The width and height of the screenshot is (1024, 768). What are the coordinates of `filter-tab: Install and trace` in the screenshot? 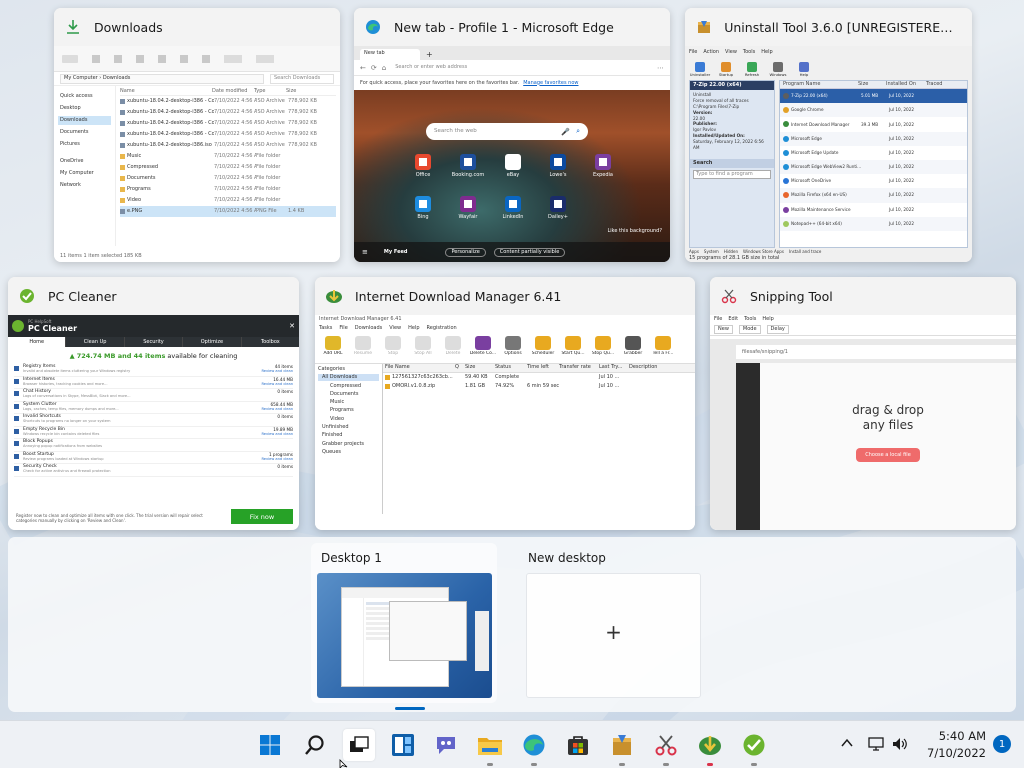 It's located at (805, 252).